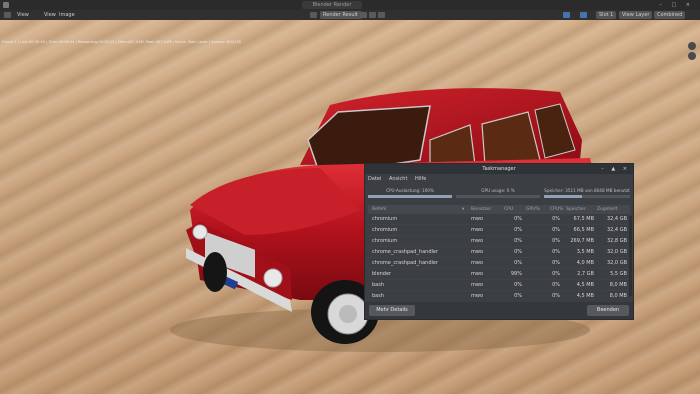 The width and height of the screenshot is (700, 394). What do you see at coordinates (587, 193) in the screenshot?
I see `memory-meter: Speicher: 3511 MB von 8048 MB benutzt` at bounding box center [587, 193].